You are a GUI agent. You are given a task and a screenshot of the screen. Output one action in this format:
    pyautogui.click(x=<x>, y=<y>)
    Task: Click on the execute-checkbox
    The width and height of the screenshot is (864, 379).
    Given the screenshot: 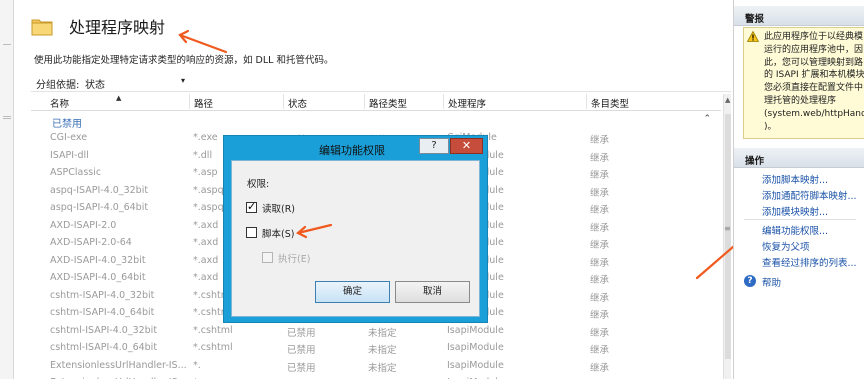 What is the action you would take?
    pyautogui.click(x=267, y=257)
    